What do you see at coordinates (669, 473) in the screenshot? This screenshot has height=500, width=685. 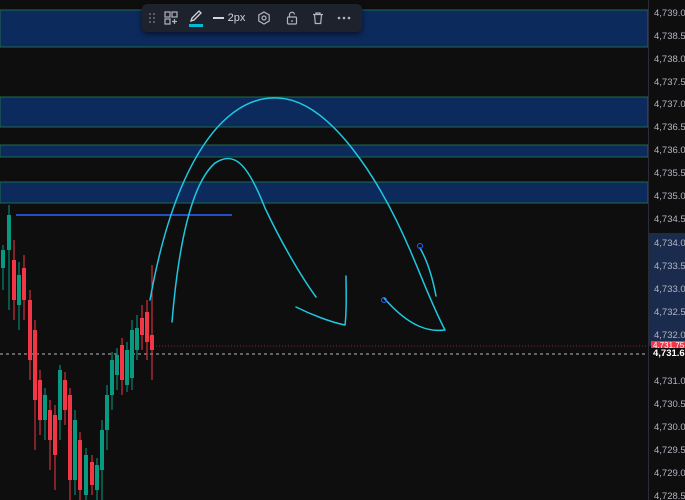 I see `price-tick: 4,729.00` at bounding box center [669, 473].